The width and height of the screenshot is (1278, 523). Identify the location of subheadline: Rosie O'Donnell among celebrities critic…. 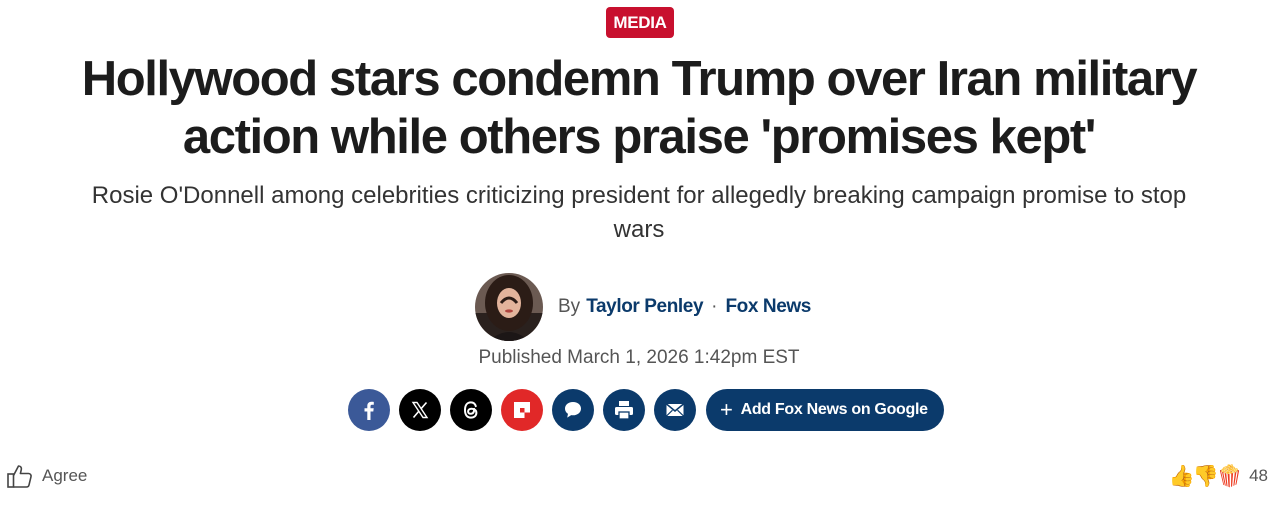
(639, 212).